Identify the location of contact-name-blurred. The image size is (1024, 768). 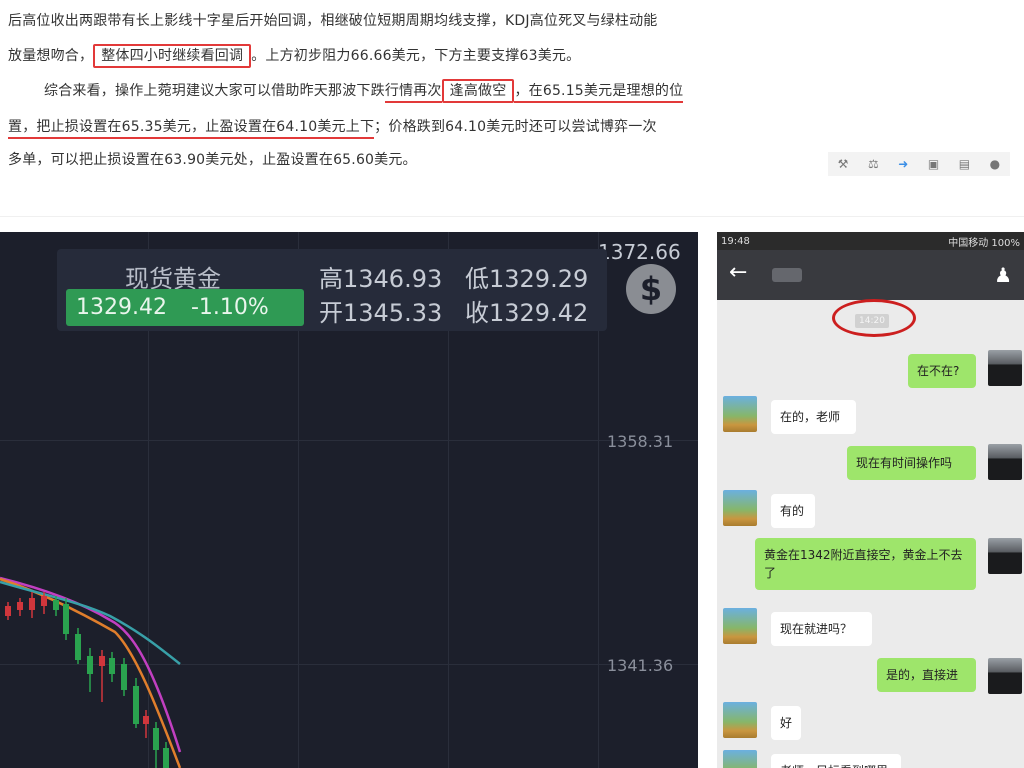
(787, 275).